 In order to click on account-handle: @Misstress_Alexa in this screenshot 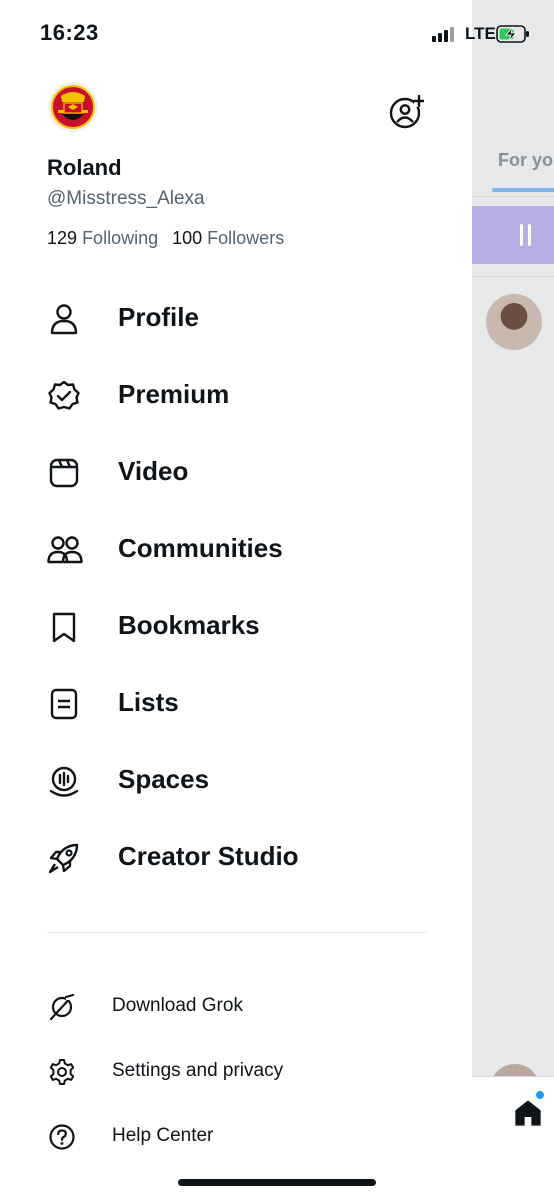, I will do `click(126, 198)`.